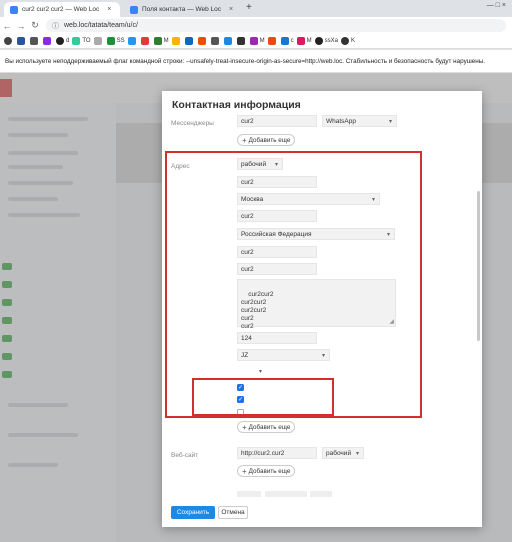 The image size is (512, 542). I want to click on add-website-button: + Добавить еще, so click(266, 471).